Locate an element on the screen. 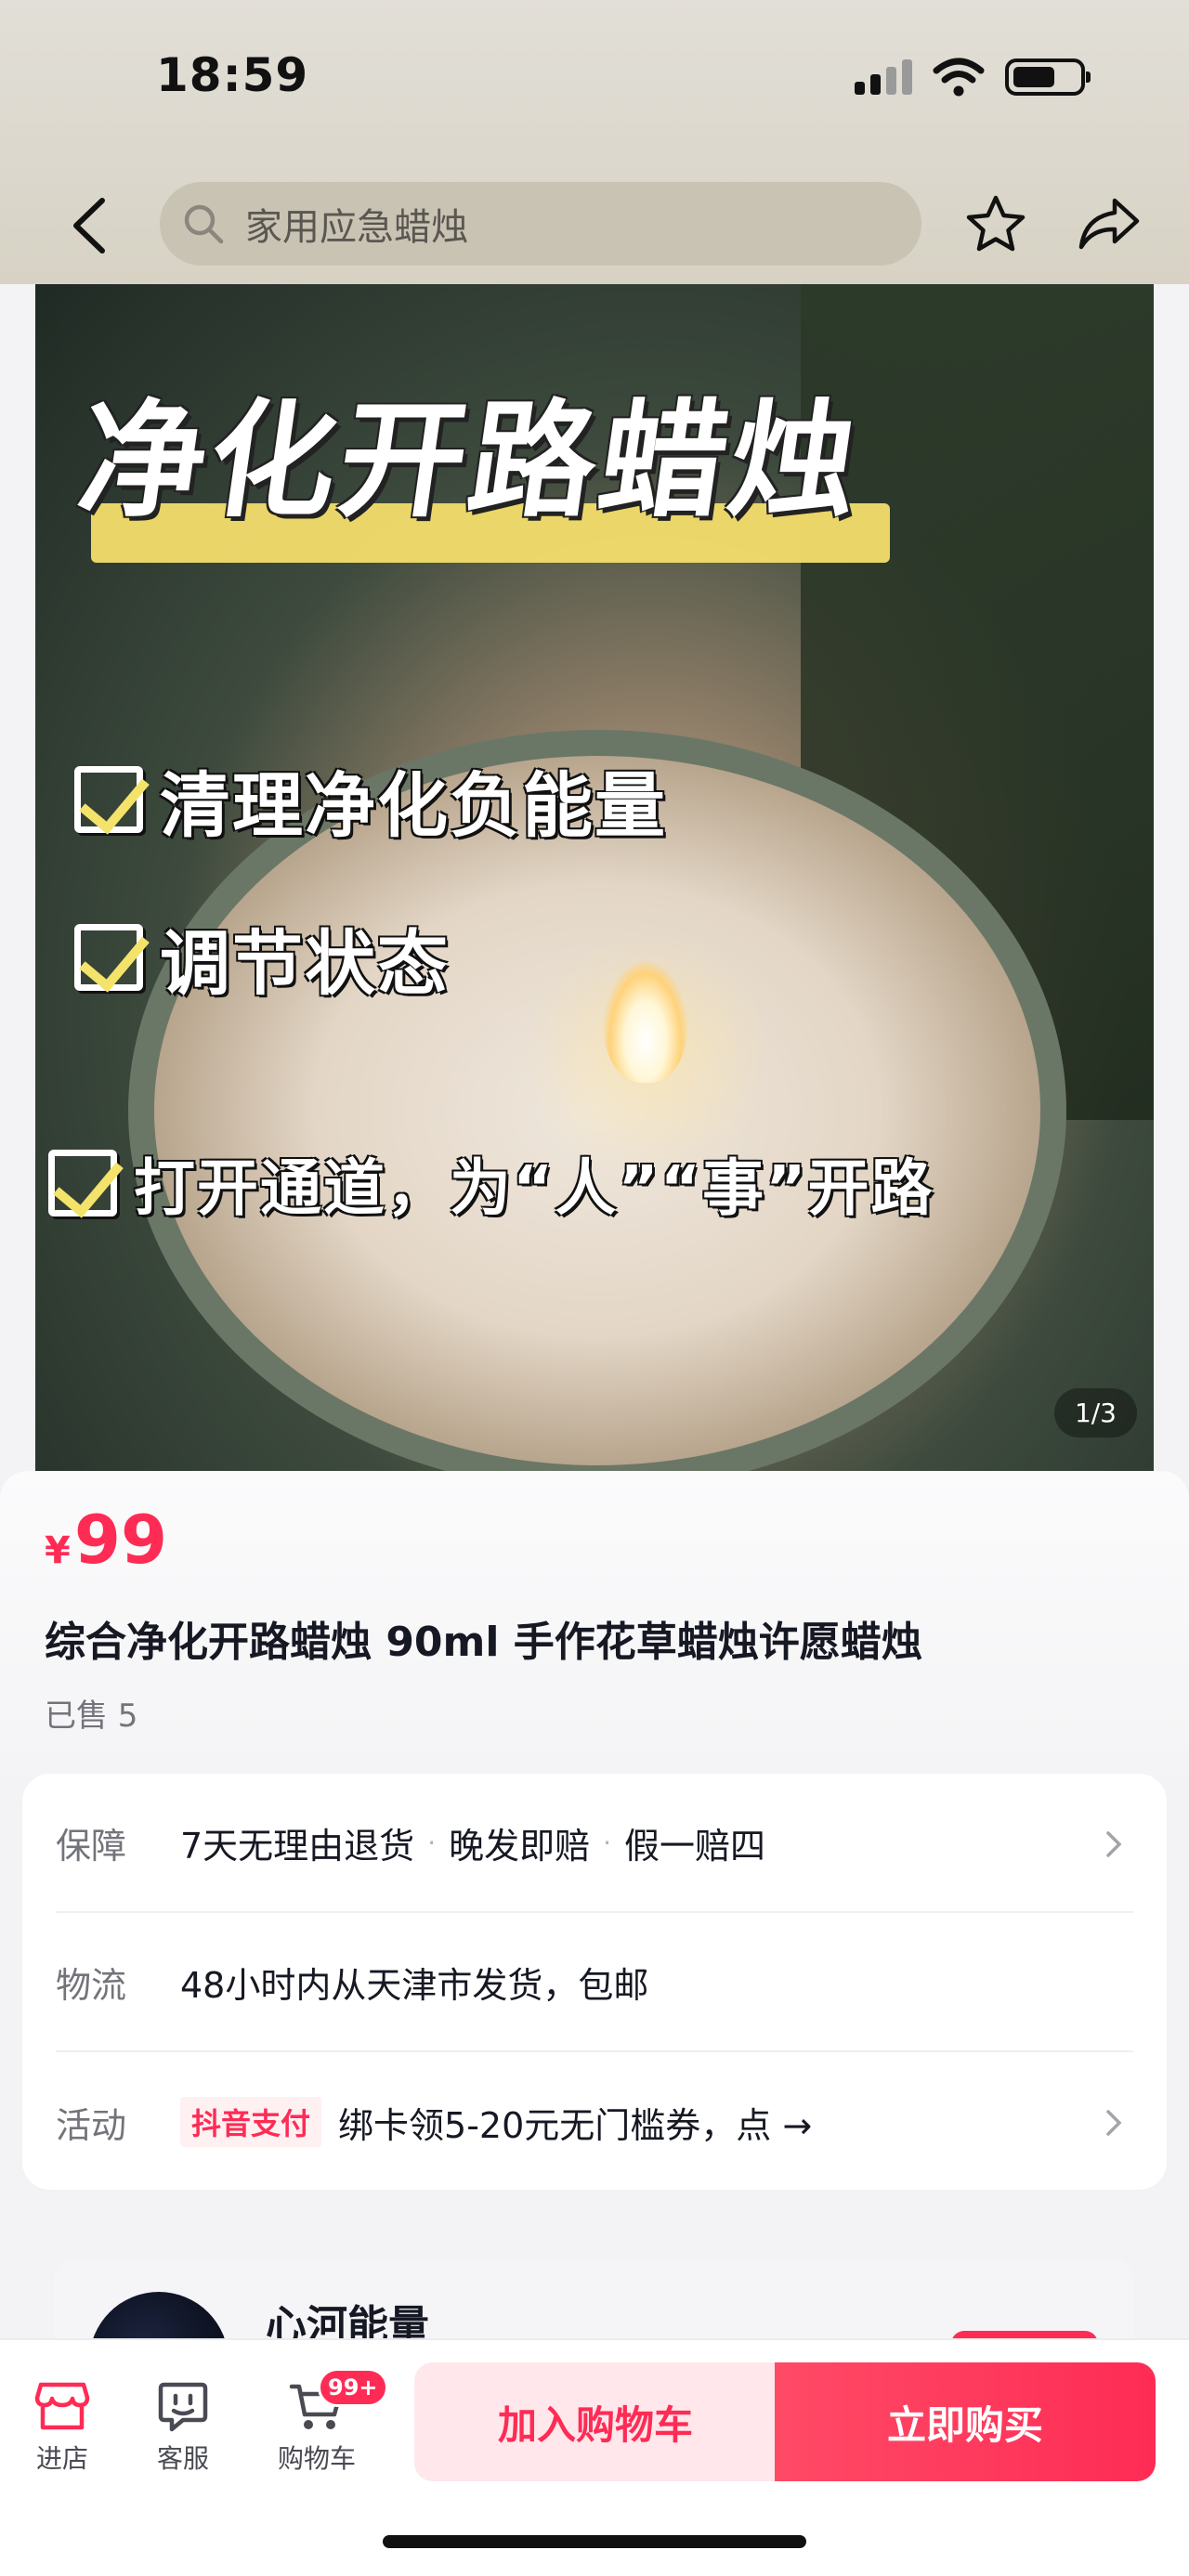 Image resolution: width=1189 pixels, height=2576 pixels. chevron-left-icon is located at coordinates (89, 226).